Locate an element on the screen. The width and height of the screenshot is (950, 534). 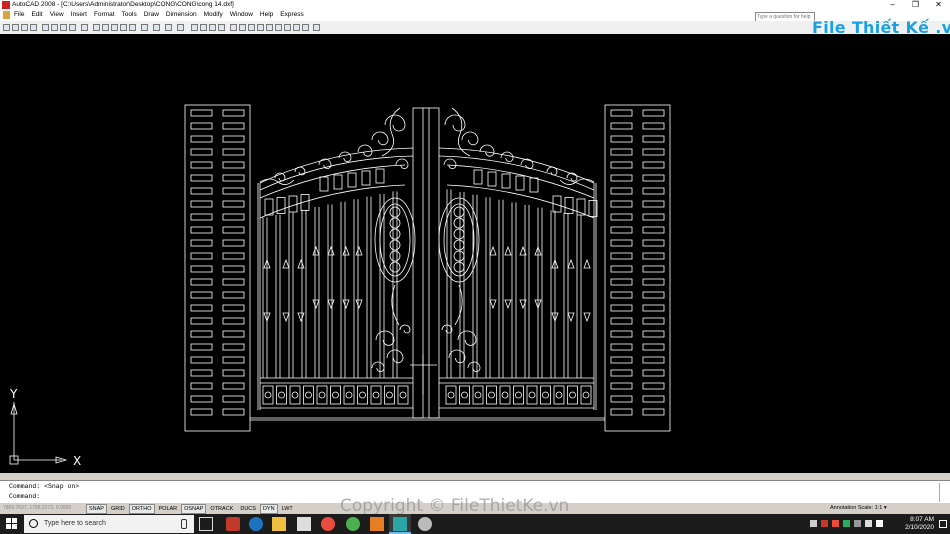
menu-file: File is located at coordinates (19, 14).